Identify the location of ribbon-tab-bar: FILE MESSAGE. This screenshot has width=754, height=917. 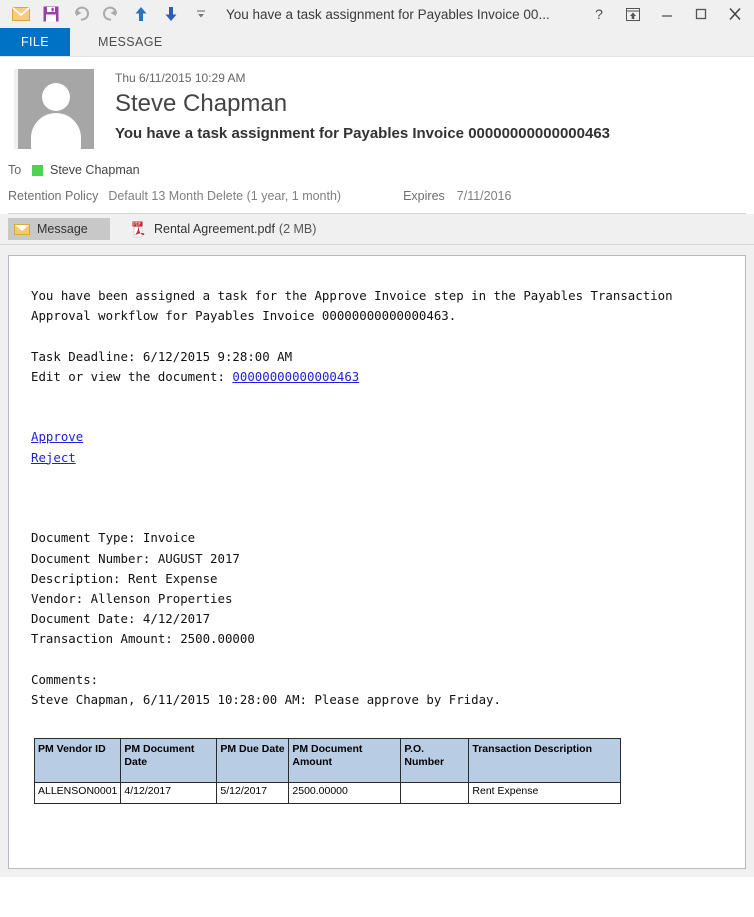
(377, 42).